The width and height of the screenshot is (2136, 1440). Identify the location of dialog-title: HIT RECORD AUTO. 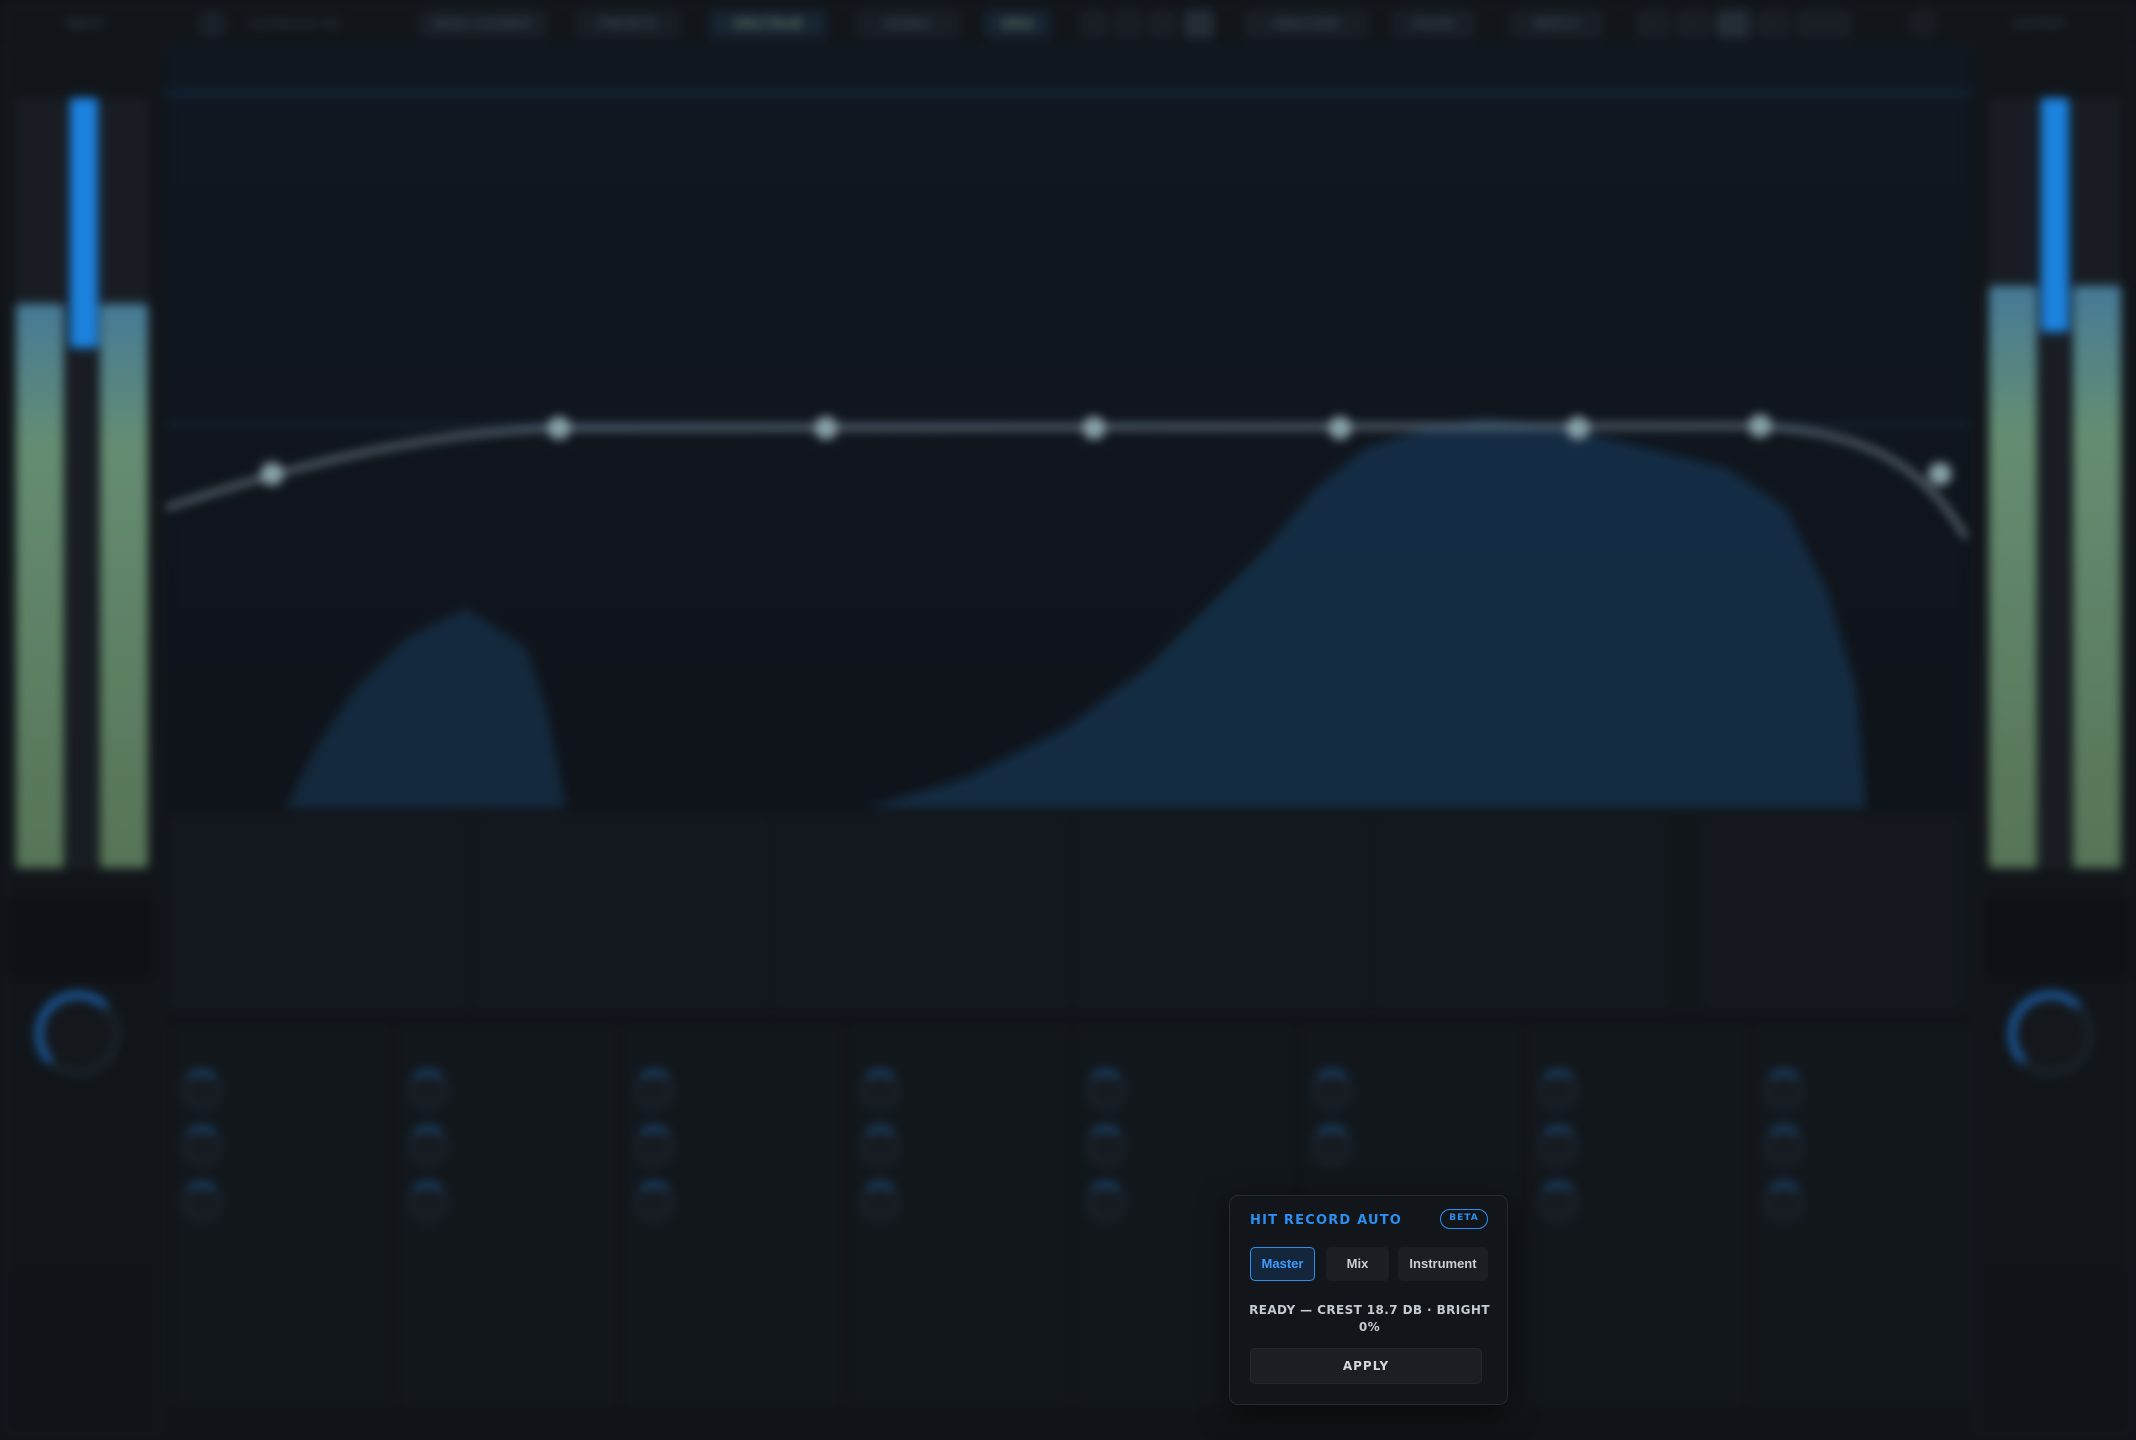
(1326, 1220).